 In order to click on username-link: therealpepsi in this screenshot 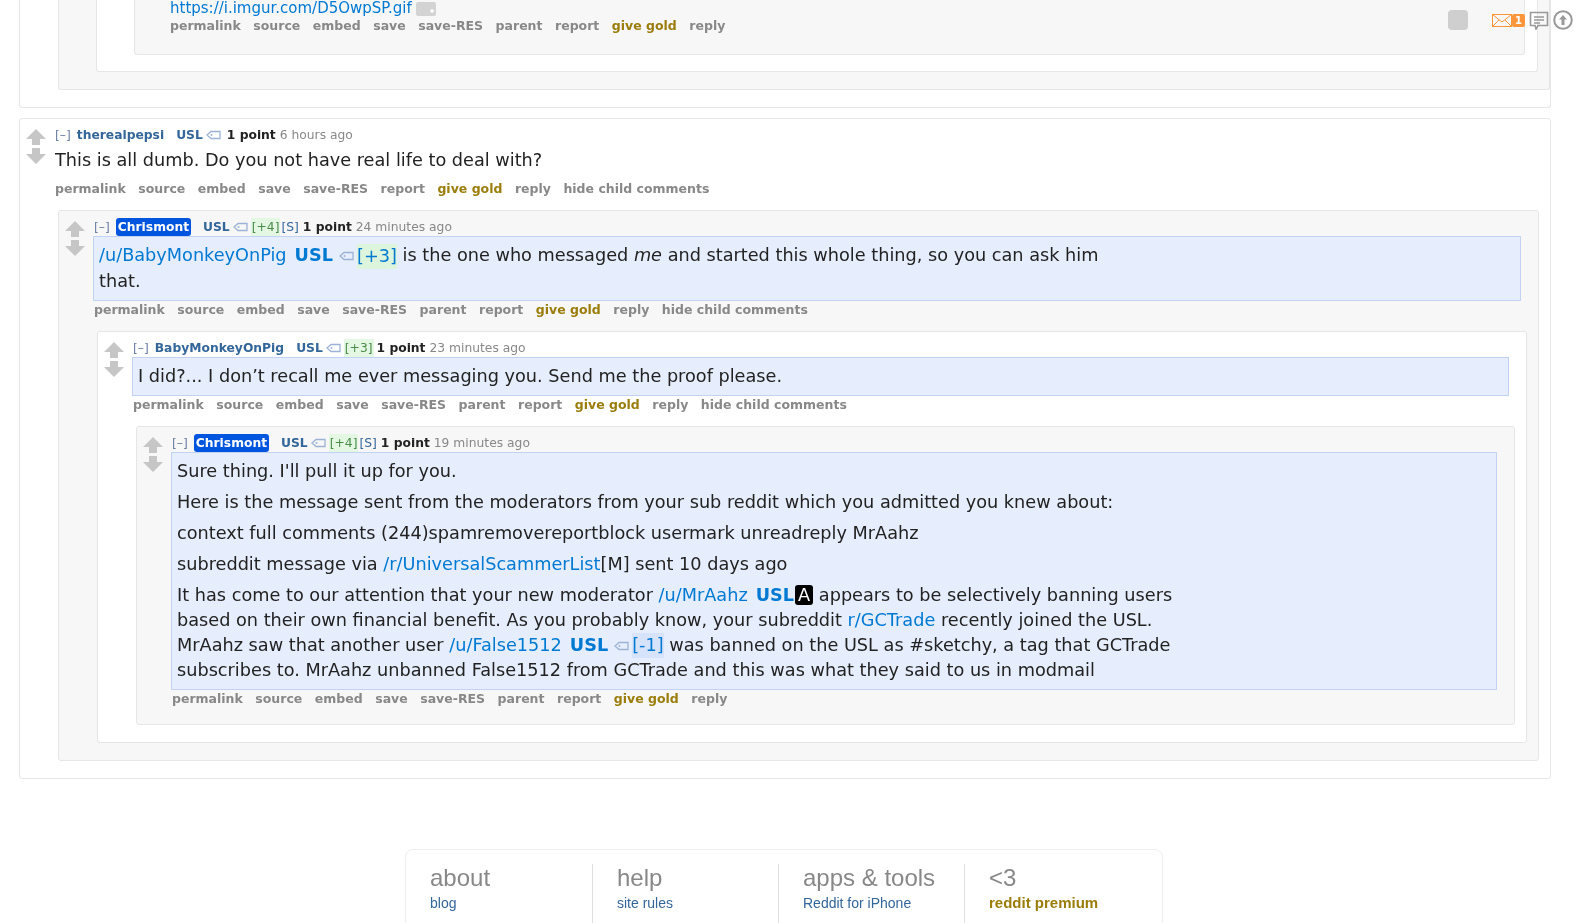, I will do `click(120, 135)`.